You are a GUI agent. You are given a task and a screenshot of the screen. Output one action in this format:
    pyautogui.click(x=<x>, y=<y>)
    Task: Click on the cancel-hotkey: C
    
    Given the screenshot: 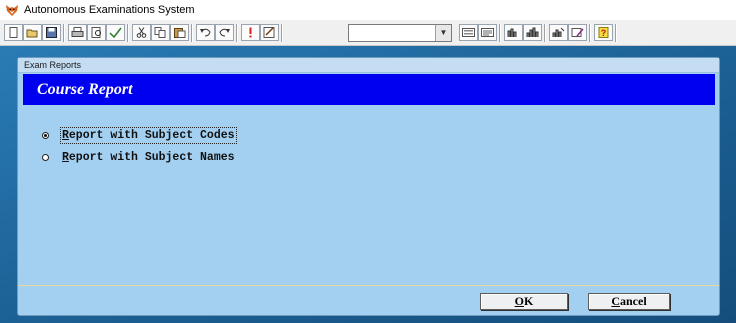 What is the action you would take?
    pyautogui.click(x=615, y=301)
    